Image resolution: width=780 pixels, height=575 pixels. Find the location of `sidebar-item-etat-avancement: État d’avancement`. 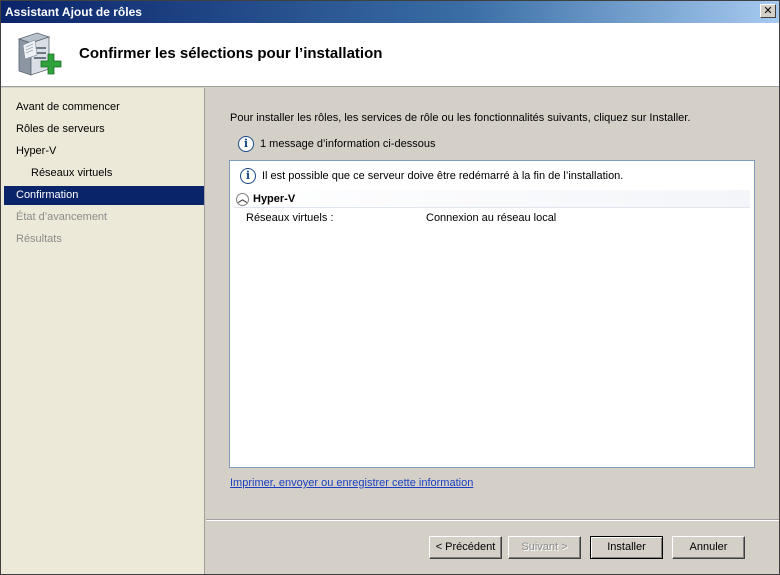

sidebar-item-etat-avancement: État d’avancement is located at coordinates (62, 217).